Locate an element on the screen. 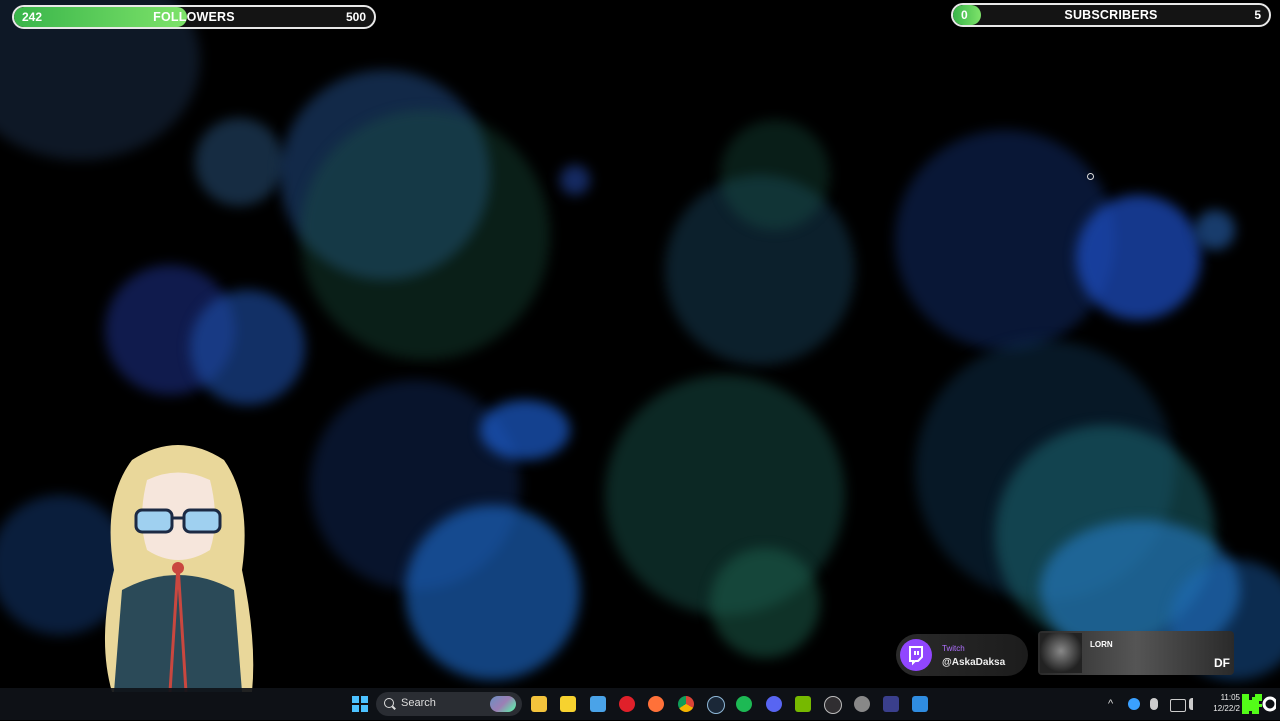 The width and height of the screenshot is (1280, 721). nvidia-icon is located at coordinates (803, 704).